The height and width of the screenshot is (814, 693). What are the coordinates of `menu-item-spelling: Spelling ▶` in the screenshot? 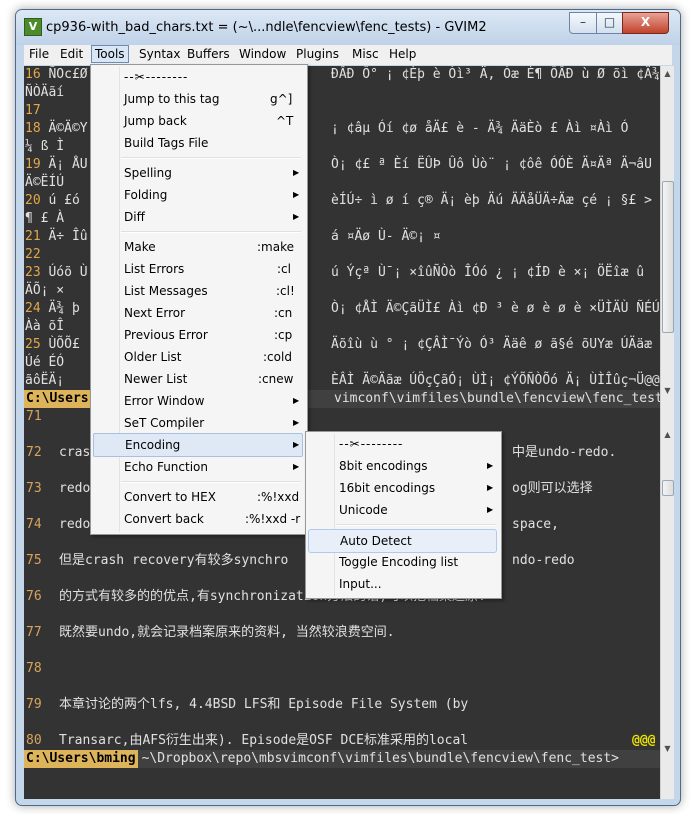 It's located at (198, 173).